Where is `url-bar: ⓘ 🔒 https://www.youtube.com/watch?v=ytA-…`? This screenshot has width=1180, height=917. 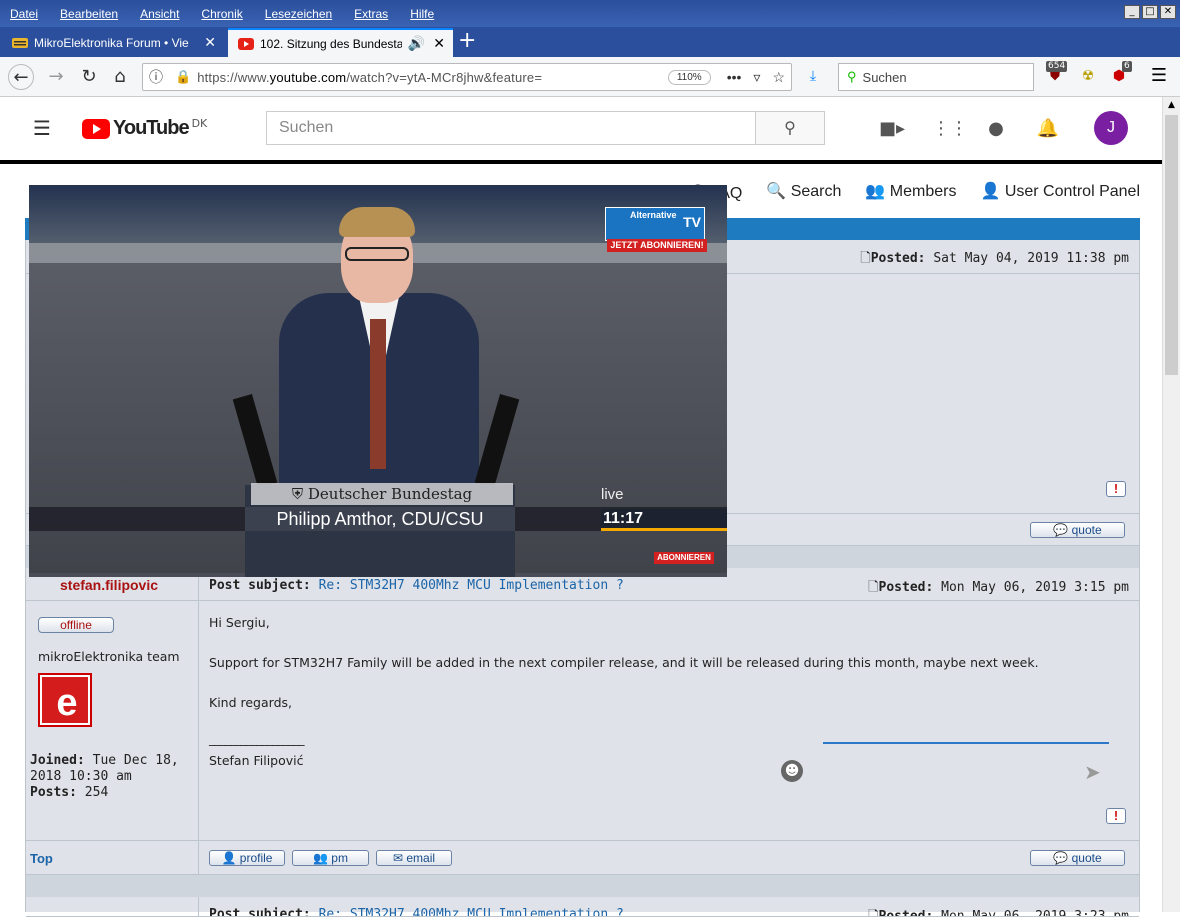
url-bar: ⓘ 🔒 https://www.youtube.com/watch?v=ytA-… is located at coordinates (467, 77).